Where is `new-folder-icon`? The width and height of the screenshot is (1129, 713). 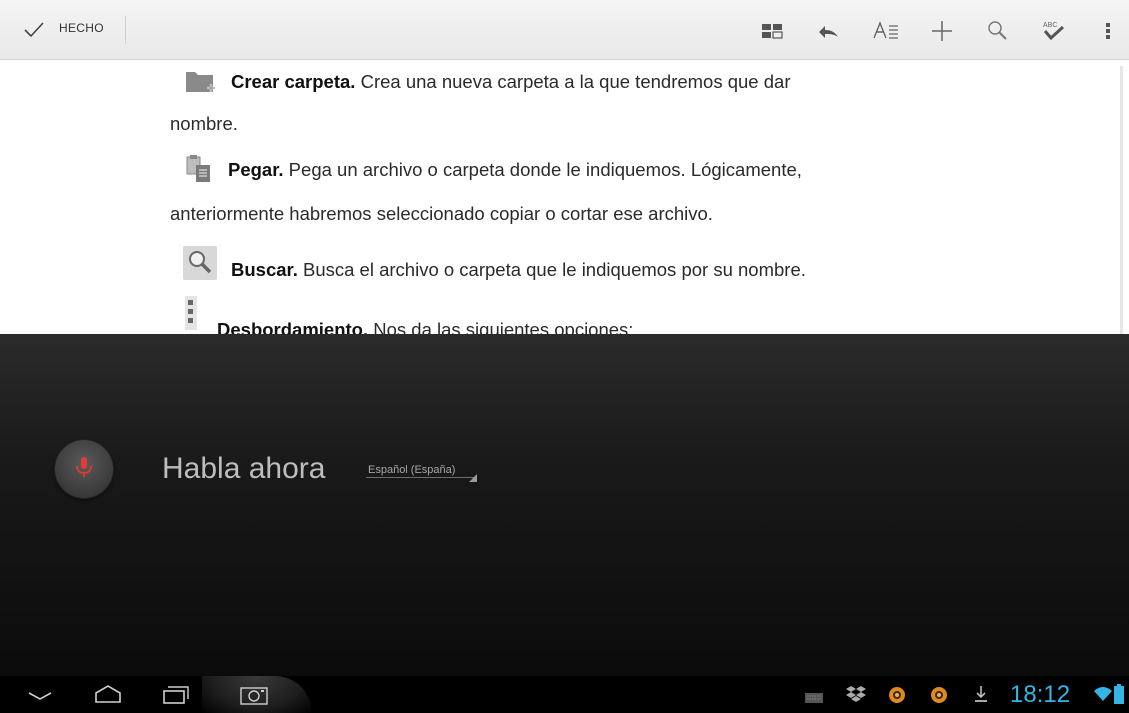
new-folder-icon is located at coordinates (201, 88).